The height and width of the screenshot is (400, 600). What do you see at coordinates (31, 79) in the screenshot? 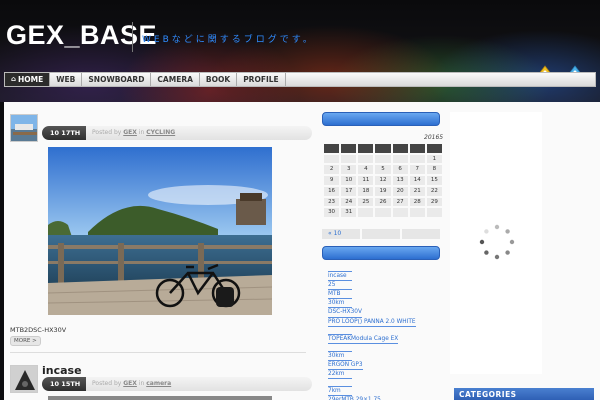
I see `nav-home-label: HOME` at bounding box center [31, 79].